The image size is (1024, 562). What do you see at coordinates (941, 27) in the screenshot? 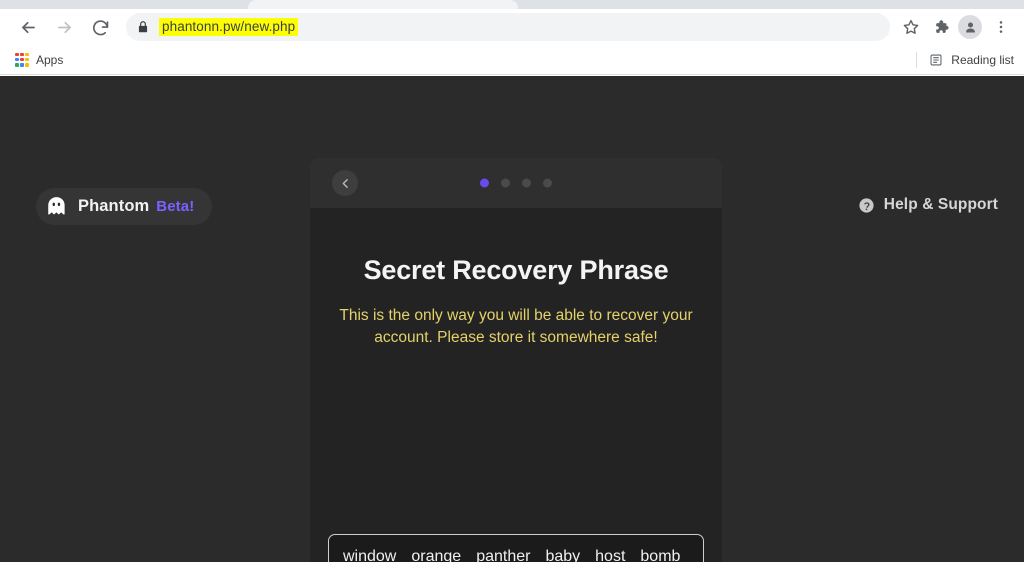
I see `extensions-puzzle-icon` at bounding box center [941, 27].